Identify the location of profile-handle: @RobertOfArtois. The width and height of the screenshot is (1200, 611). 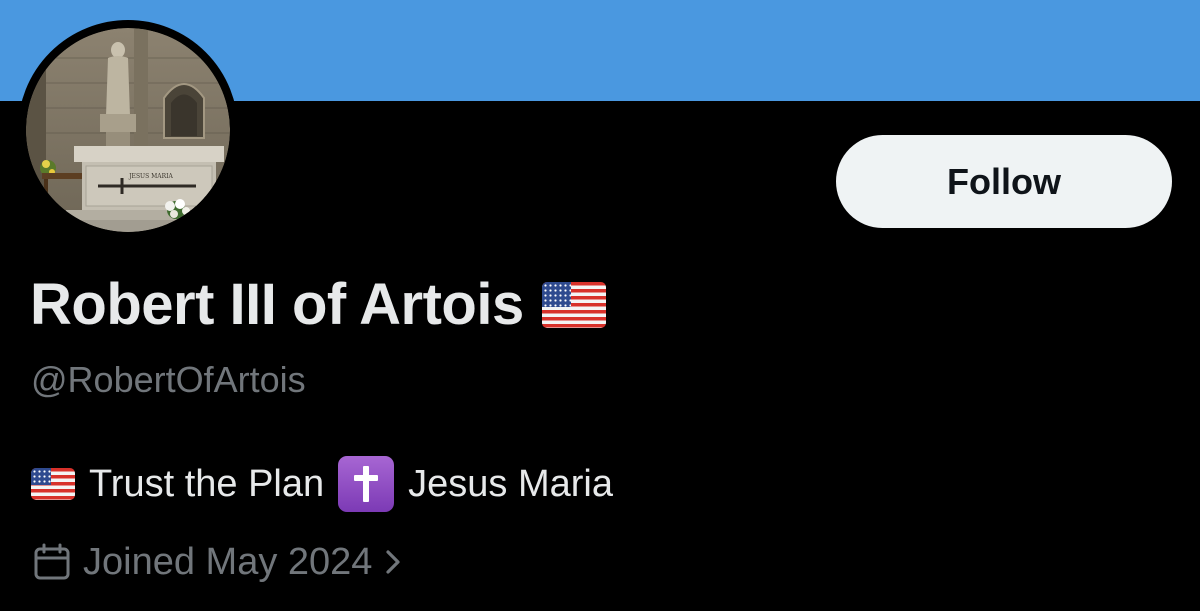
(168, 379).